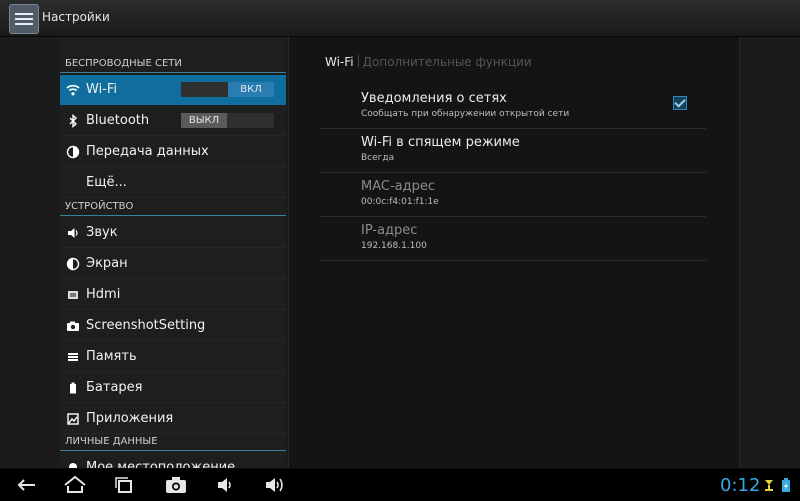 The height and width of the screenshot is (501, 800). What do you see at coordinates (73, 357) in the screenshot?
I see `storage-icon` at bounding box center [73, 357].